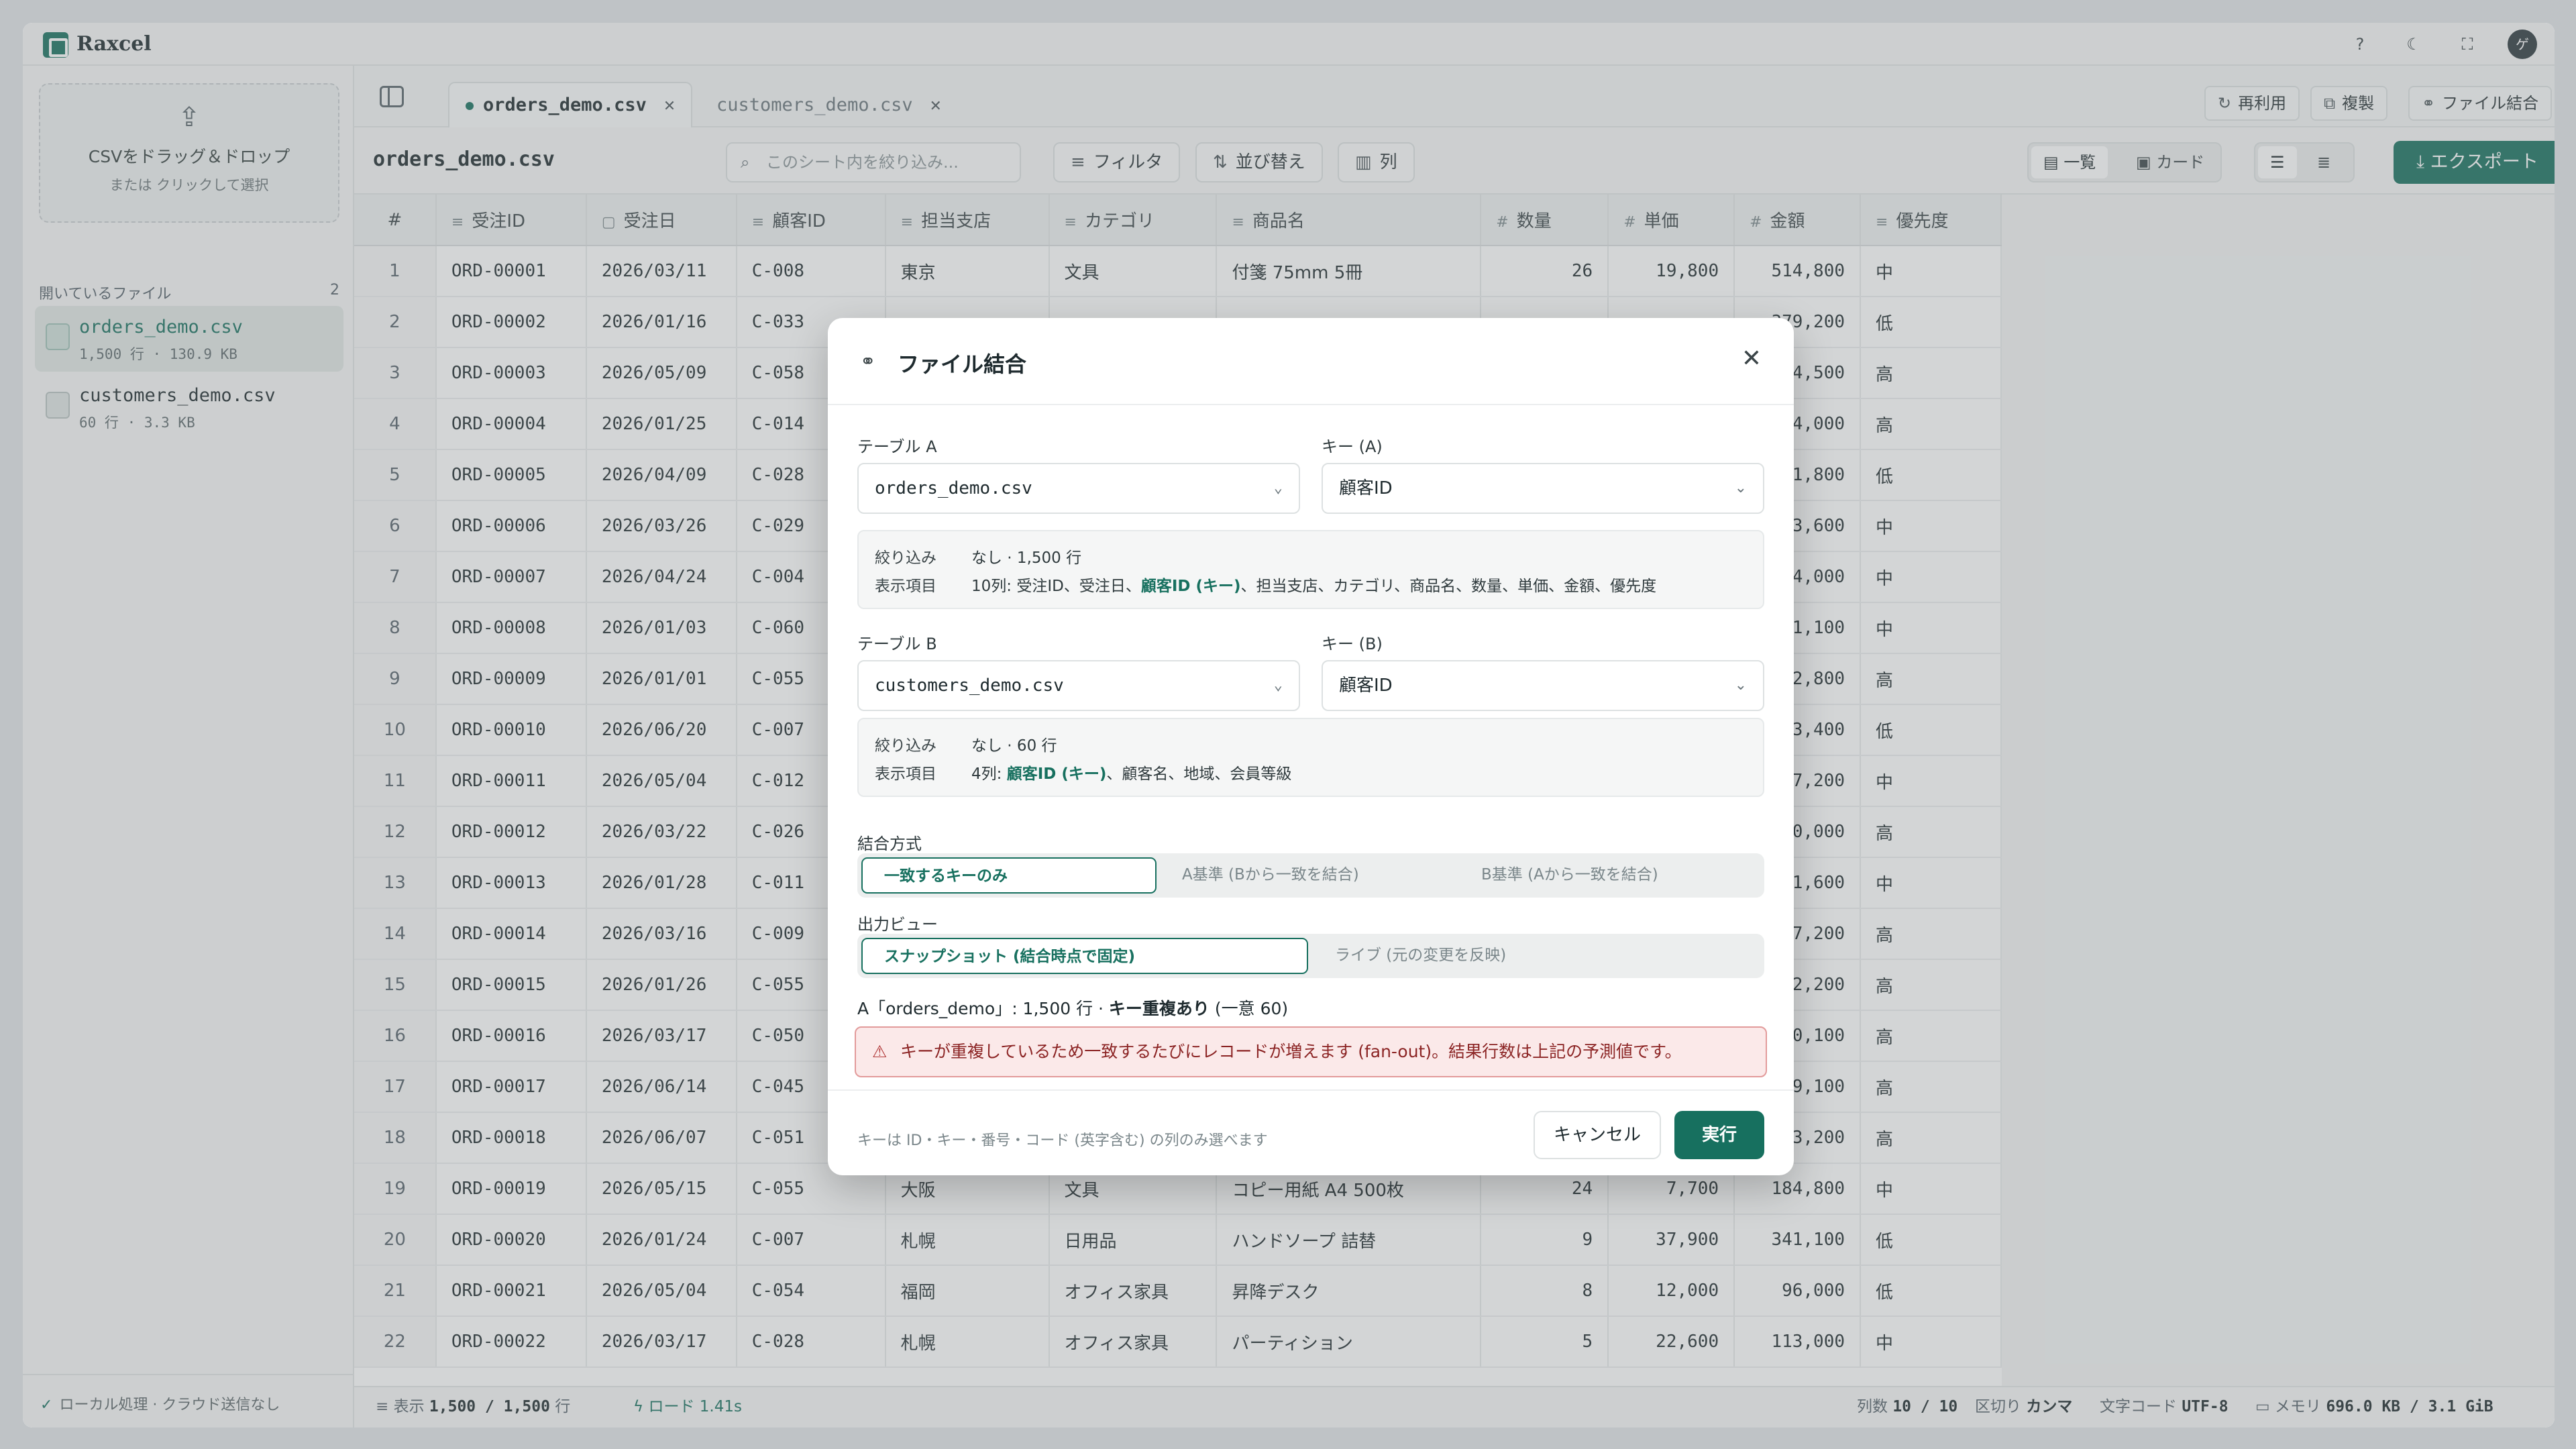 The width and height of the screenshot is (2576, 1449). I want to click on key-b-select: 顧客ID ⌄, so click(1543, 685).